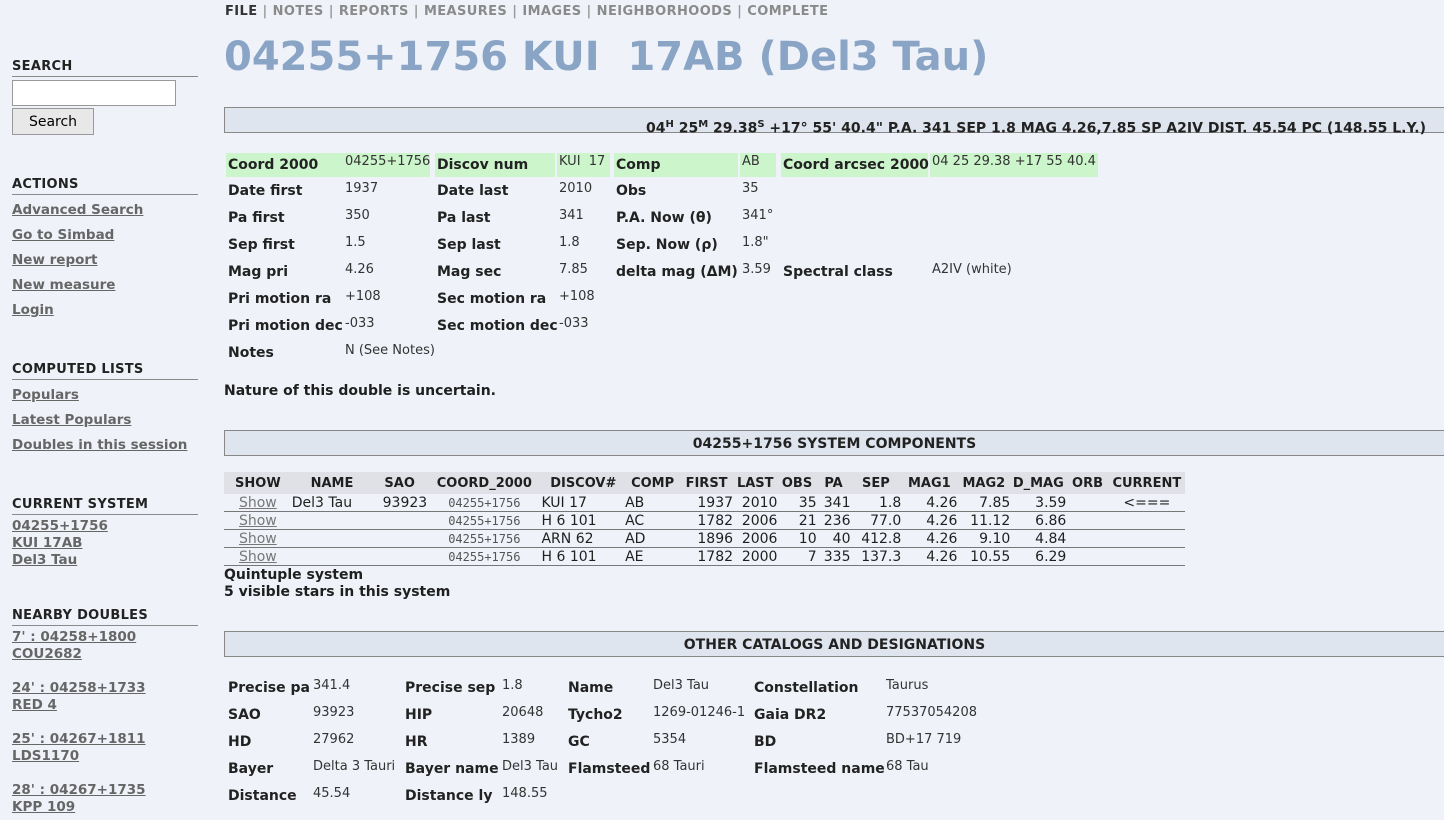  Describe the element at coordinates (606, 57) in the screenshot. I see `page-title: 04255+1756 KUI 17AB (Del3 Tau)` at that location.